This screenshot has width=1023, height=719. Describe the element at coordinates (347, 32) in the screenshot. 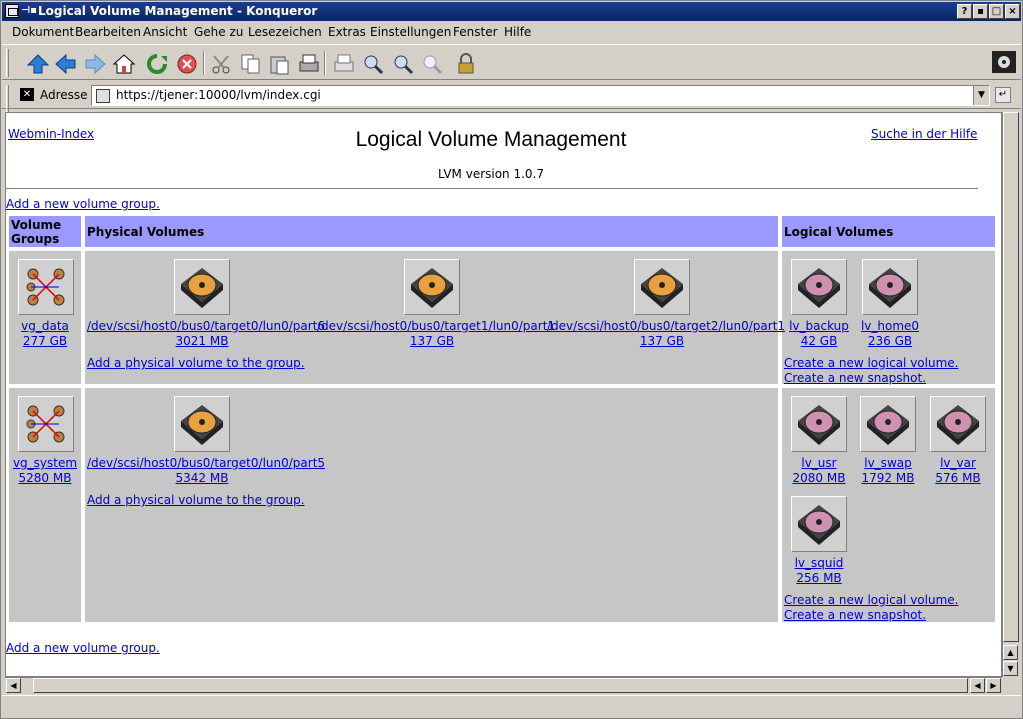

I see `menu-extras: Extras` at that location.